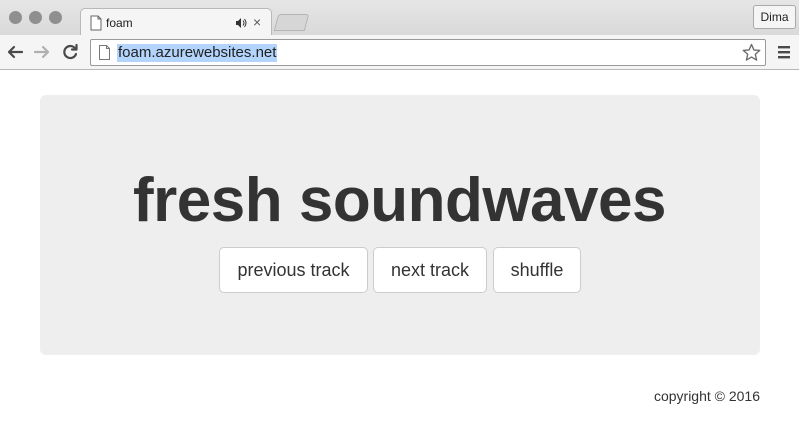 This screenshot has height=437, width=799. What do you see at coordinates (15, 52) in the screenshot?
I see `arrow-left-icon` at bounding box center [15, 52].